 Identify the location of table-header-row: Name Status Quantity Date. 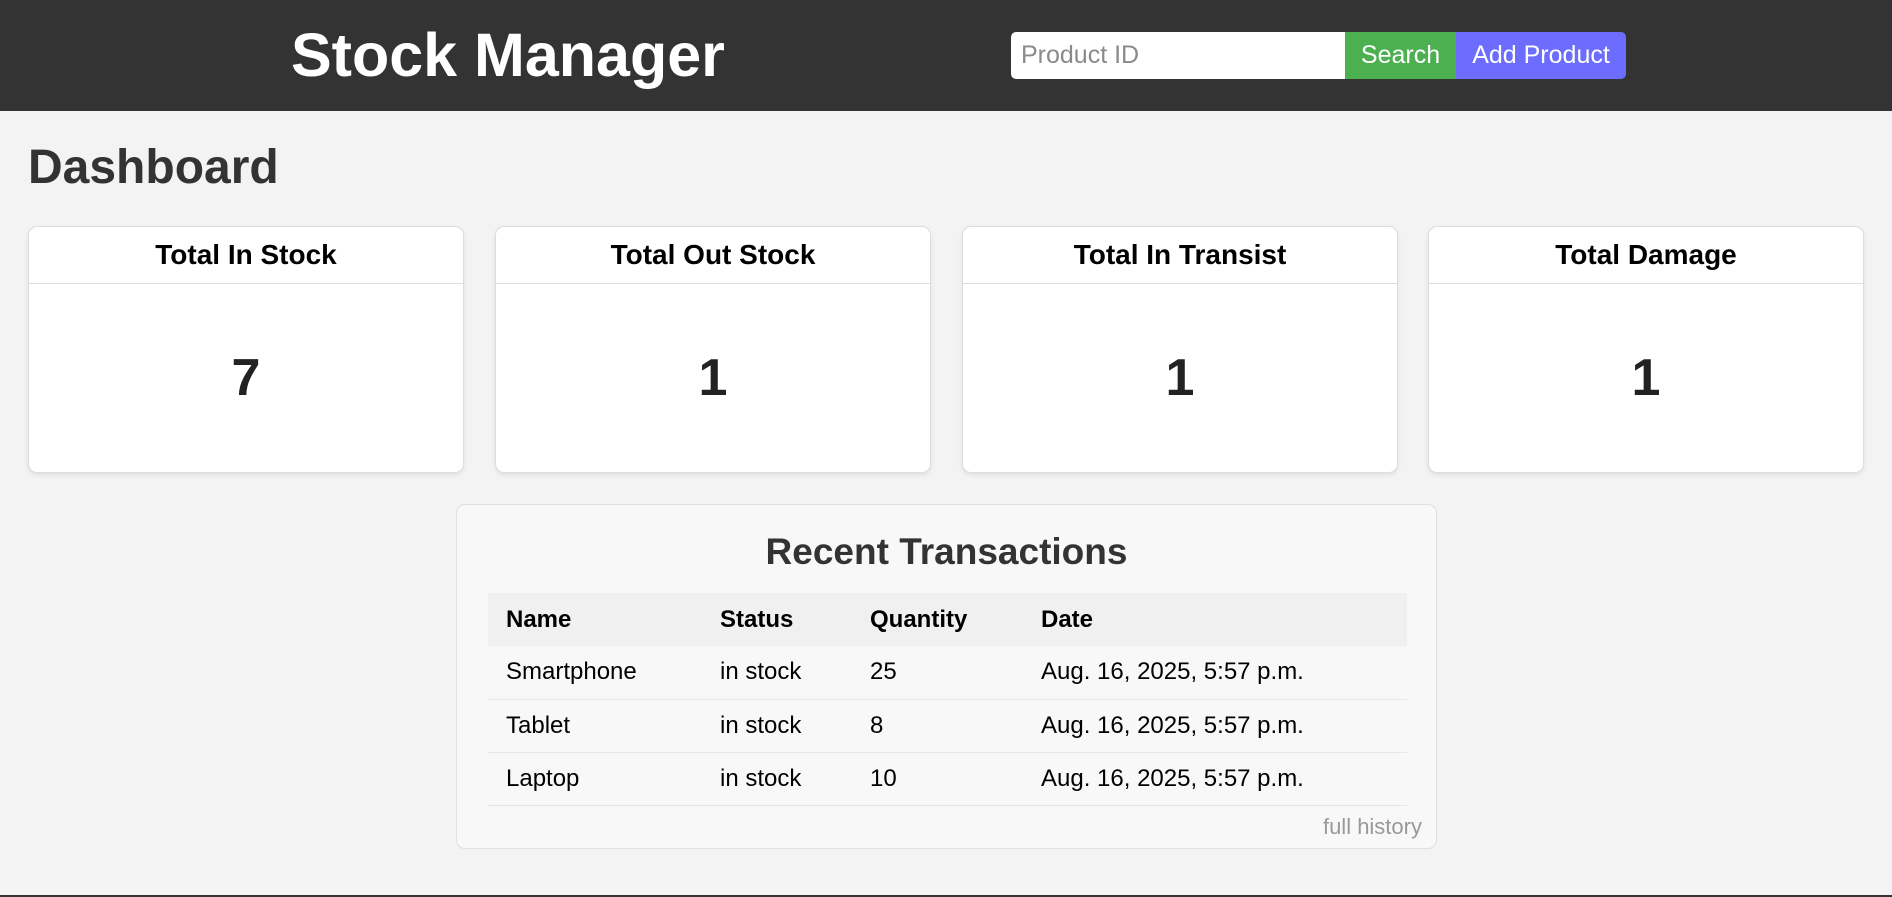
(947, 619).